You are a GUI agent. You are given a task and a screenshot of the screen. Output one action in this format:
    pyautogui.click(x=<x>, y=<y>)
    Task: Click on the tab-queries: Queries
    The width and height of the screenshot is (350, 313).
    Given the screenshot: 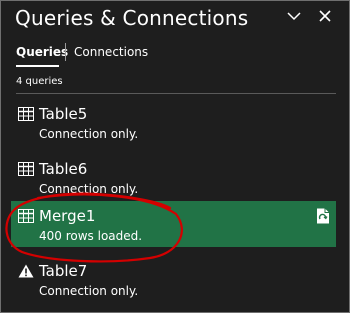 What is the action you would take?
    pyautogui.click(x=42, y=52)
    